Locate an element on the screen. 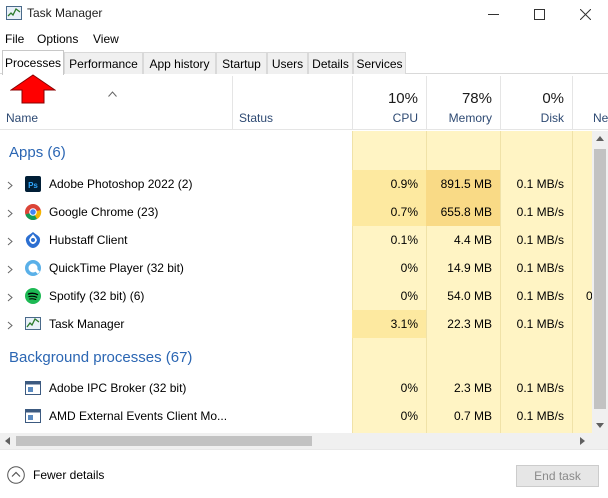 This screenshot has height=498, width=608. header-memory: 78% Memory is located at coordinates (463, 103).